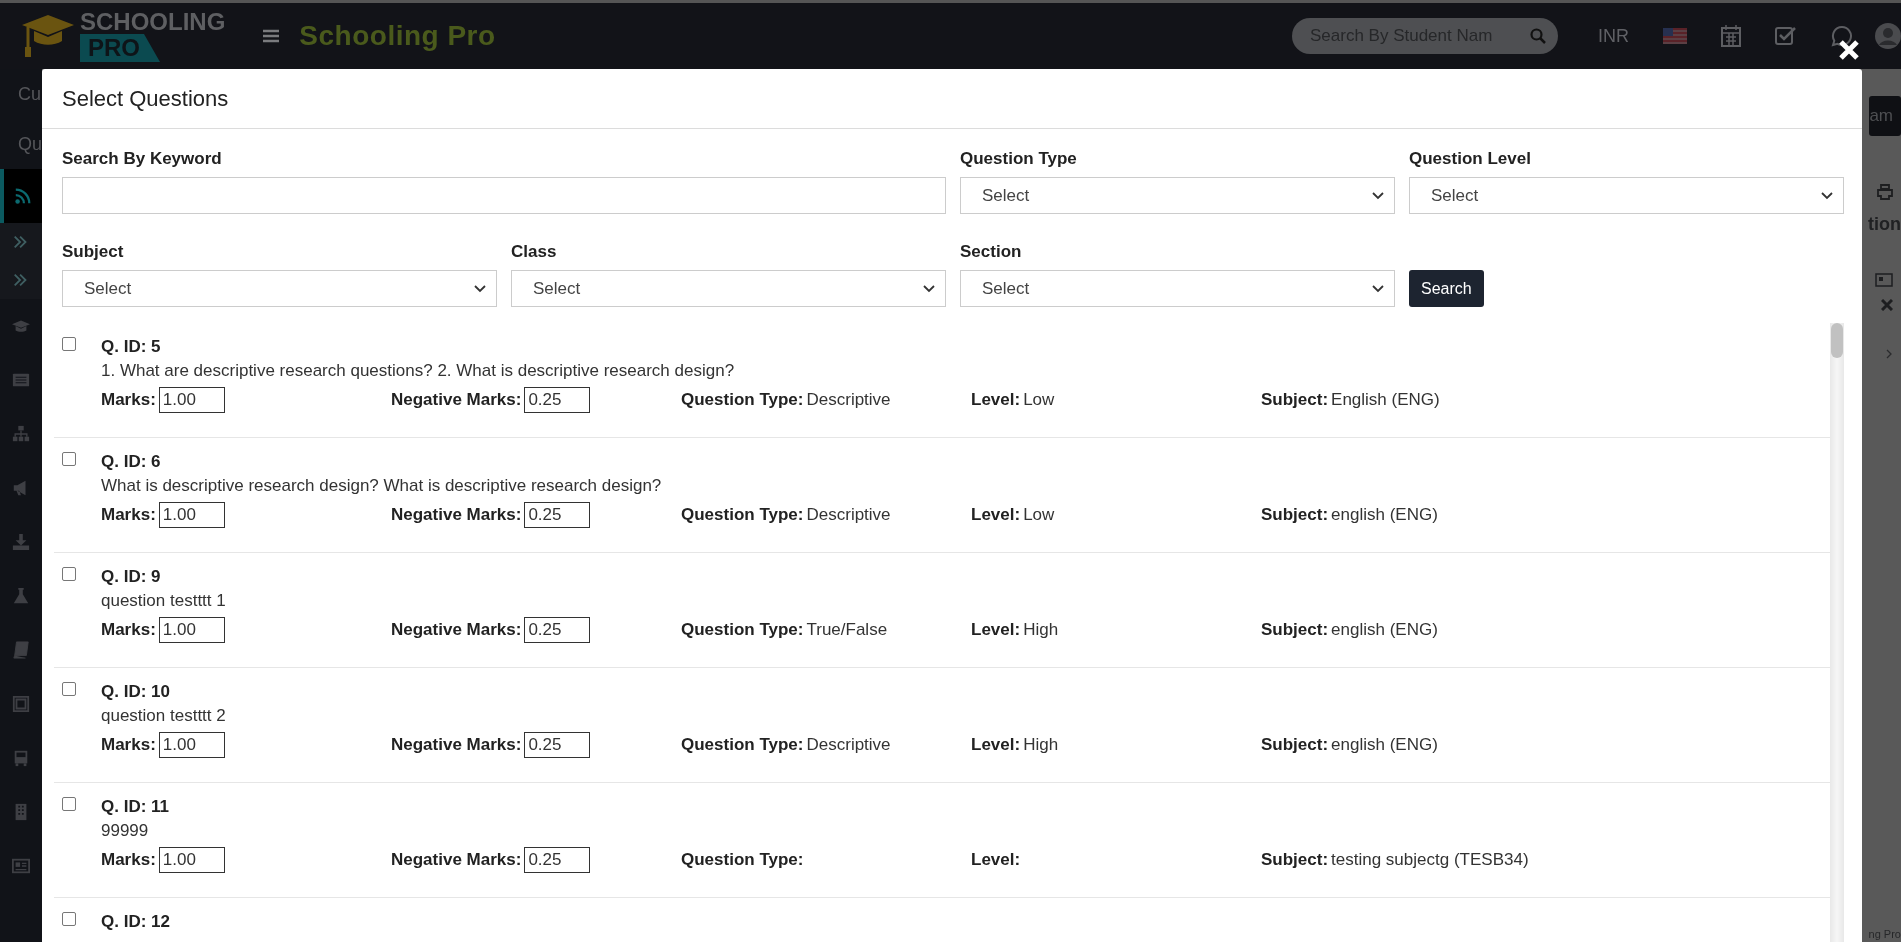 The width and height of the screenshot is (1901, 942). What do you see at coordinates (1470, 159) in the screenshot?
I see `filter-label: Question Level` at bounding box center [1470, 159].